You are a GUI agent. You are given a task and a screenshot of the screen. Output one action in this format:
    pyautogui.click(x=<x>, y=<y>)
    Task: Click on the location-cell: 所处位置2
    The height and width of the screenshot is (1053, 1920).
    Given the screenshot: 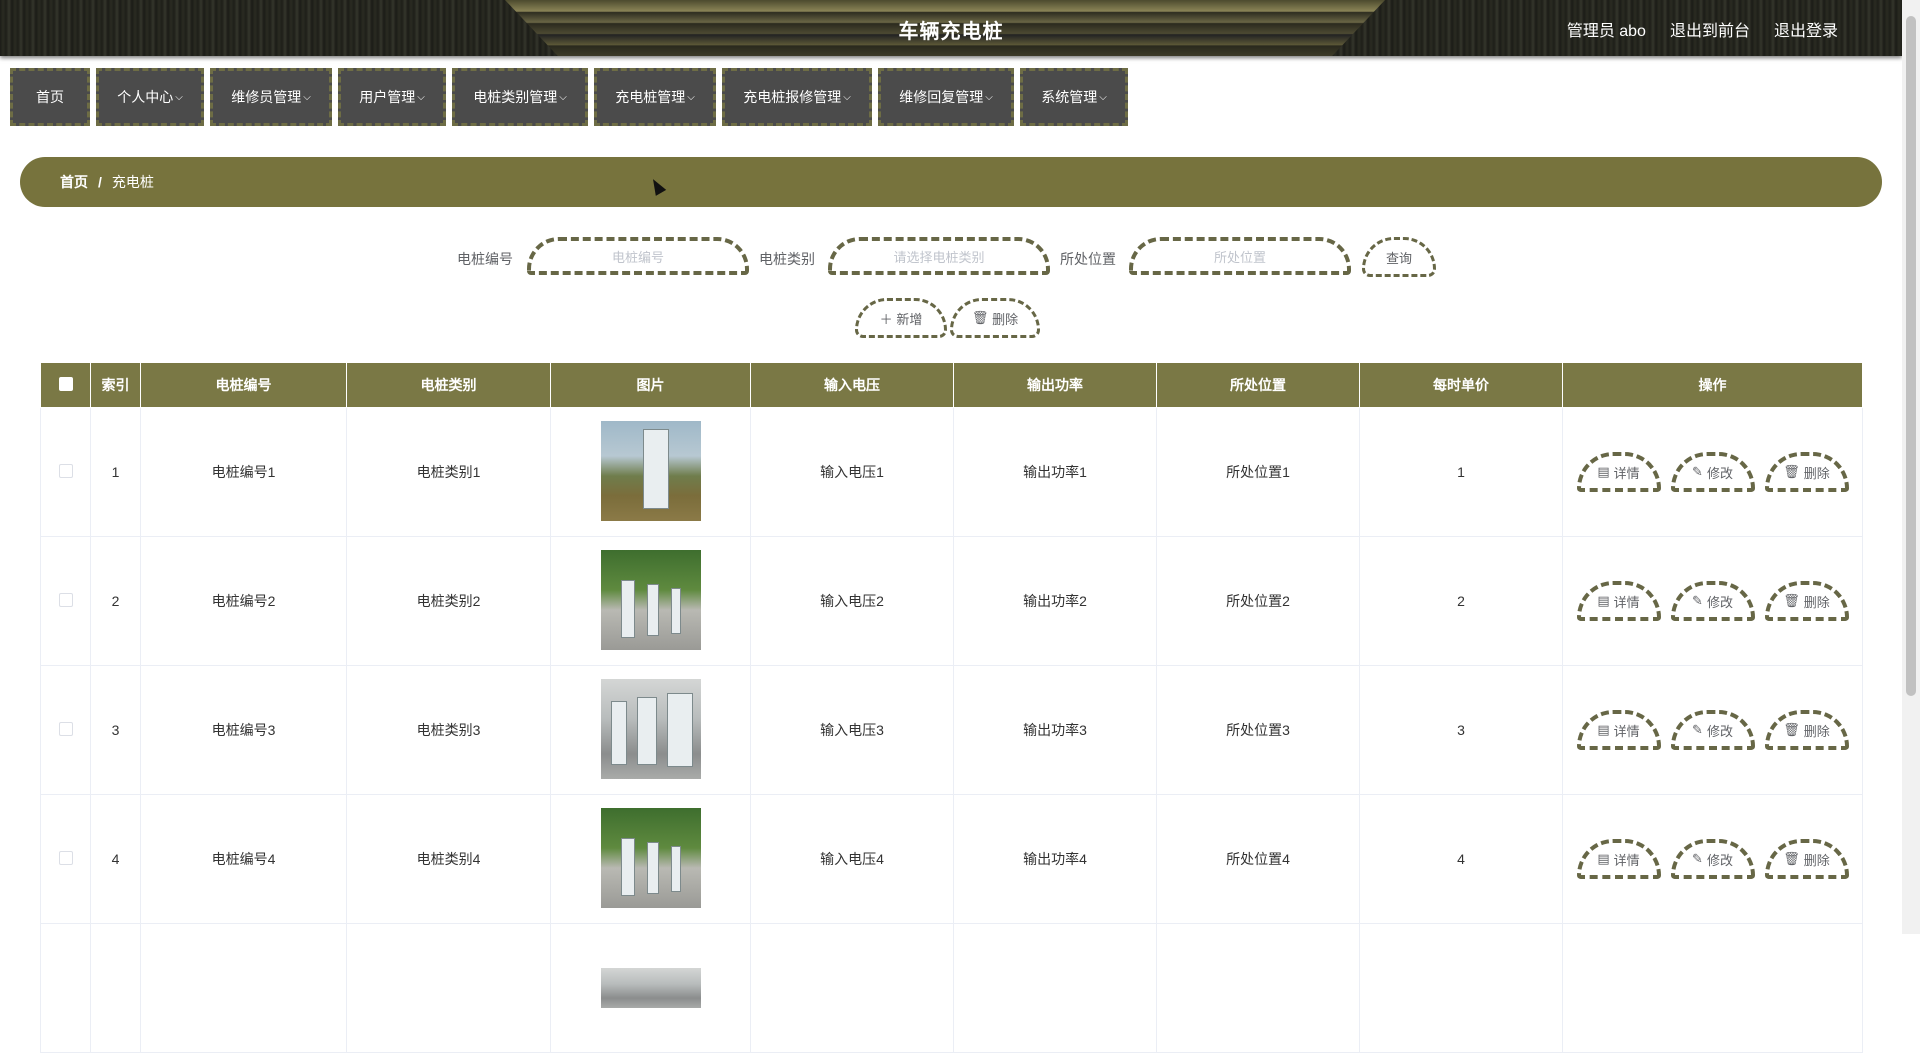 What is the action you would take?
    pyautogui.click(x=1258, y=601)
    